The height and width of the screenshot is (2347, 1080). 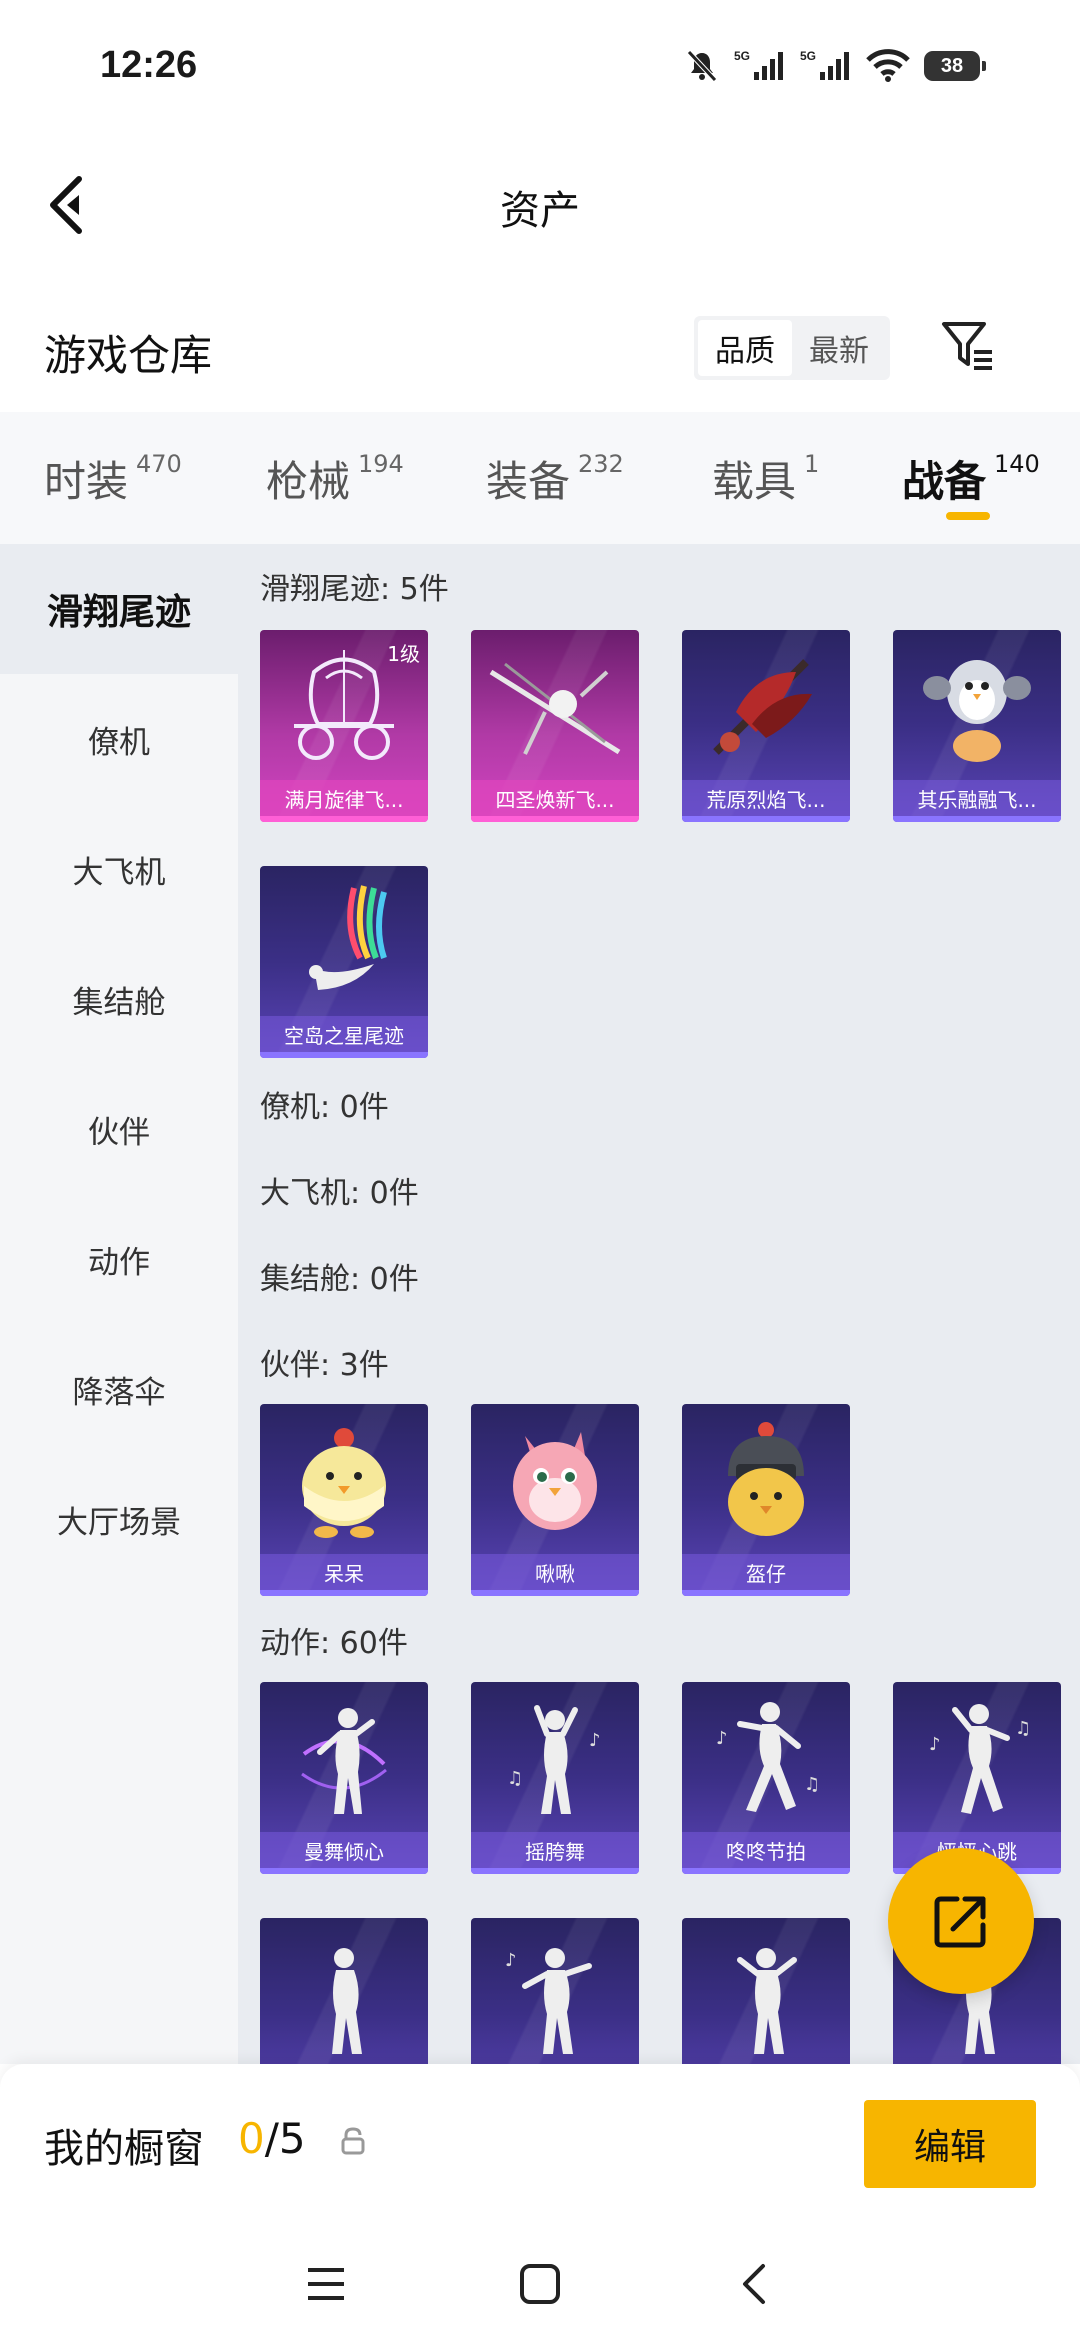 I want to click on sidebar: 滑翔尾迹 僚机 大飞机 集结舱 伙伴 动作 降落伞 大厅场景, so click(x=119, y=1304).